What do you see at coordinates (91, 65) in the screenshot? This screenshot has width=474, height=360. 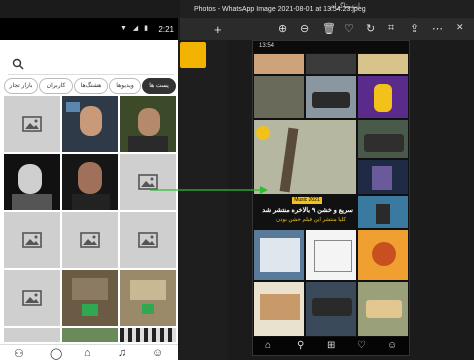 I see `search-input` at bounding box center [91, 65].